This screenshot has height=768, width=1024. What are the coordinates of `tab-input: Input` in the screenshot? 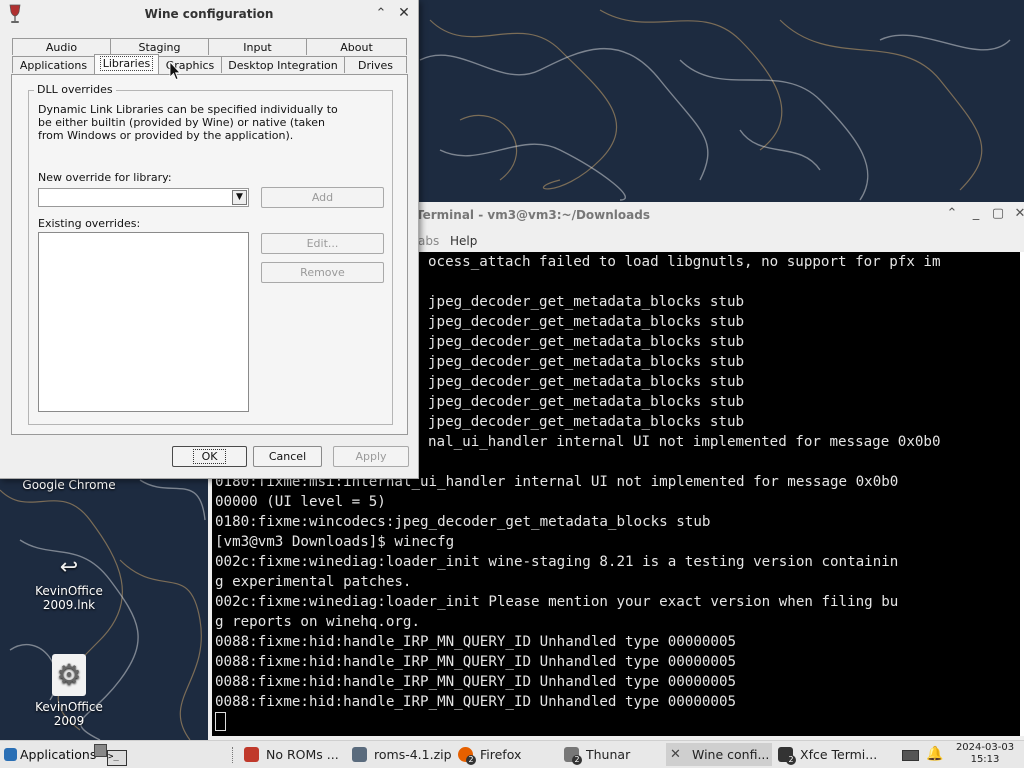 It's located at (257, 46).